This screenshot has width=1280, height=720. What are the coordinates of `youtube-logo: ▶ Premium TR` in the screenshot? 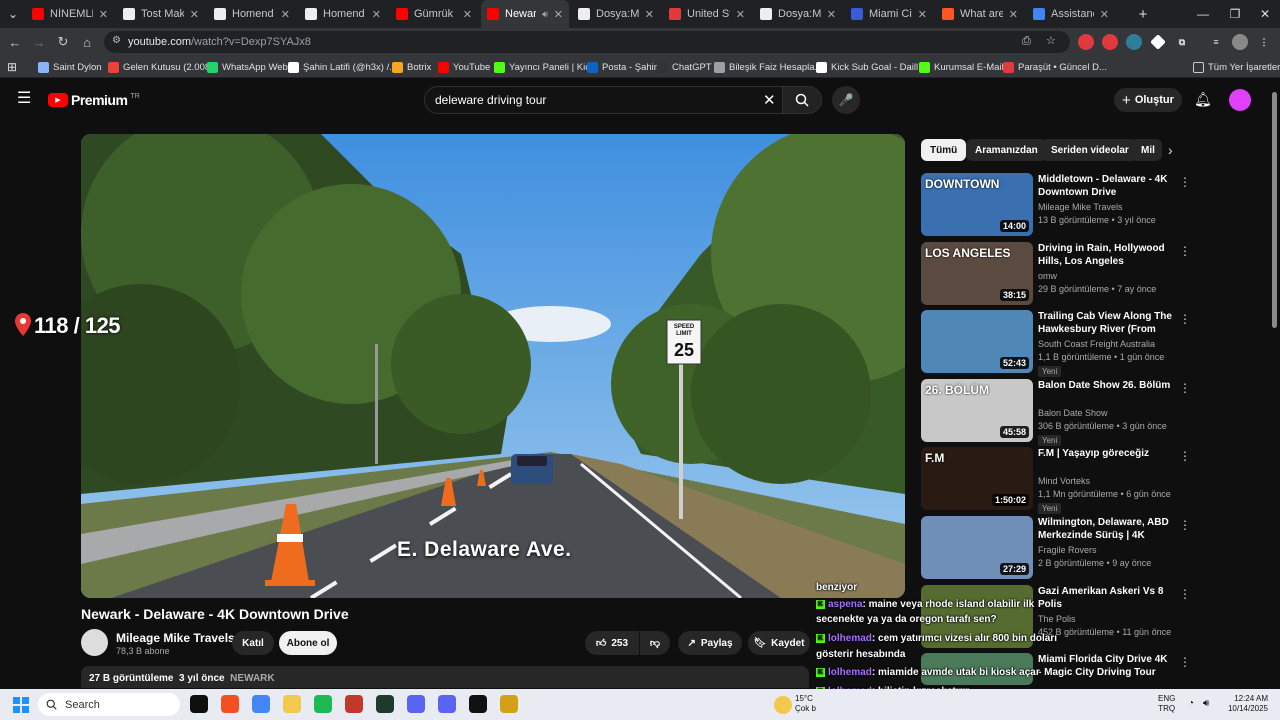 It's located at (94, 100).